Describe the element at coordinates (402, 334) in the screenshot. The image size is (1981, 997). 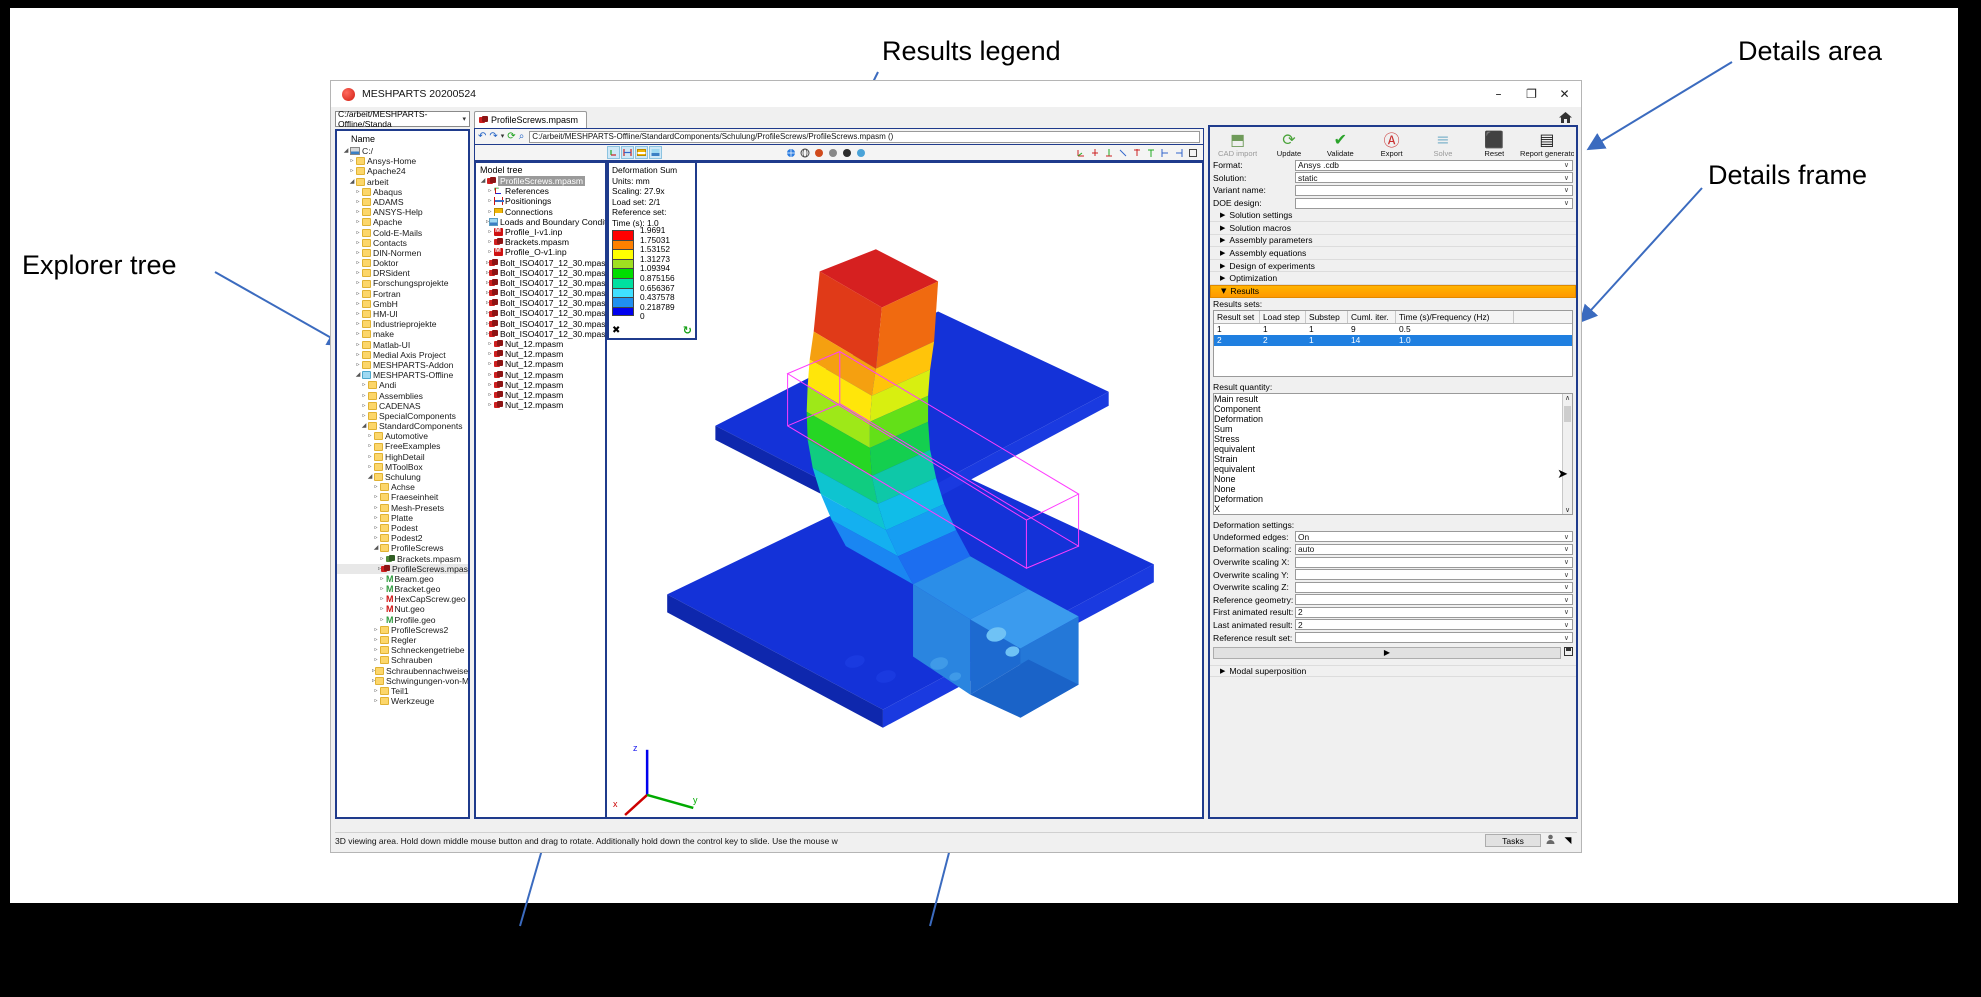
I see `explorer-tree-item: ▹ make` at that location.